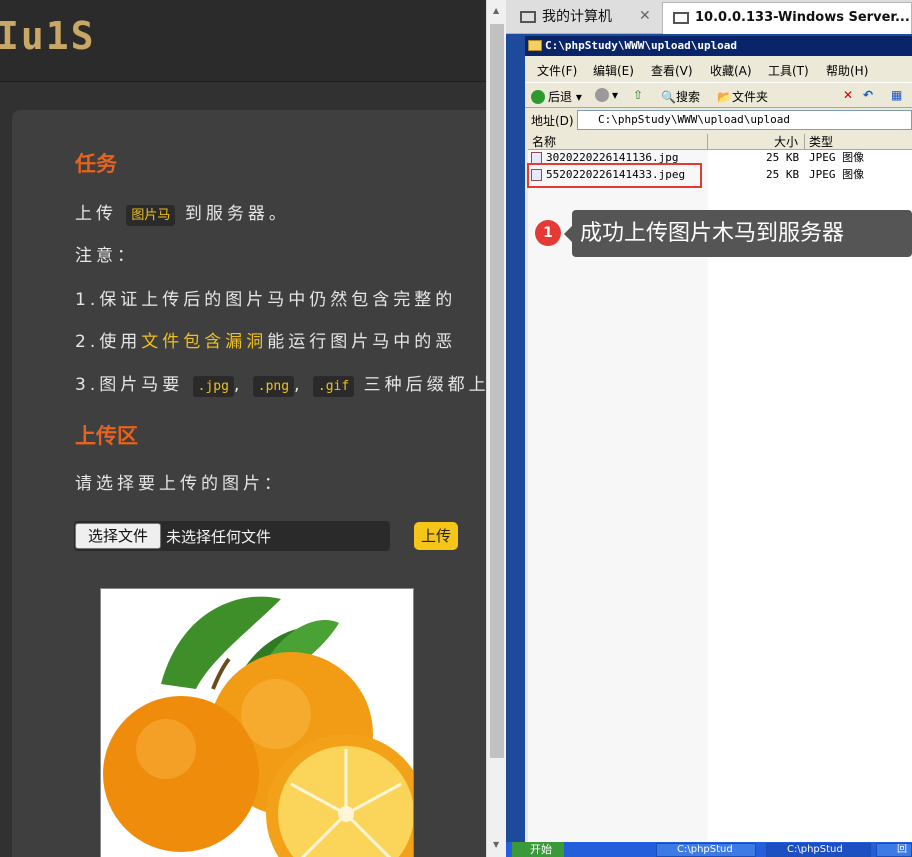 The image size is (912, 857). What do you see at coordinates (568, 234) in the screenshot?
I see `callout-arrow` at bounding box center [568, 234].